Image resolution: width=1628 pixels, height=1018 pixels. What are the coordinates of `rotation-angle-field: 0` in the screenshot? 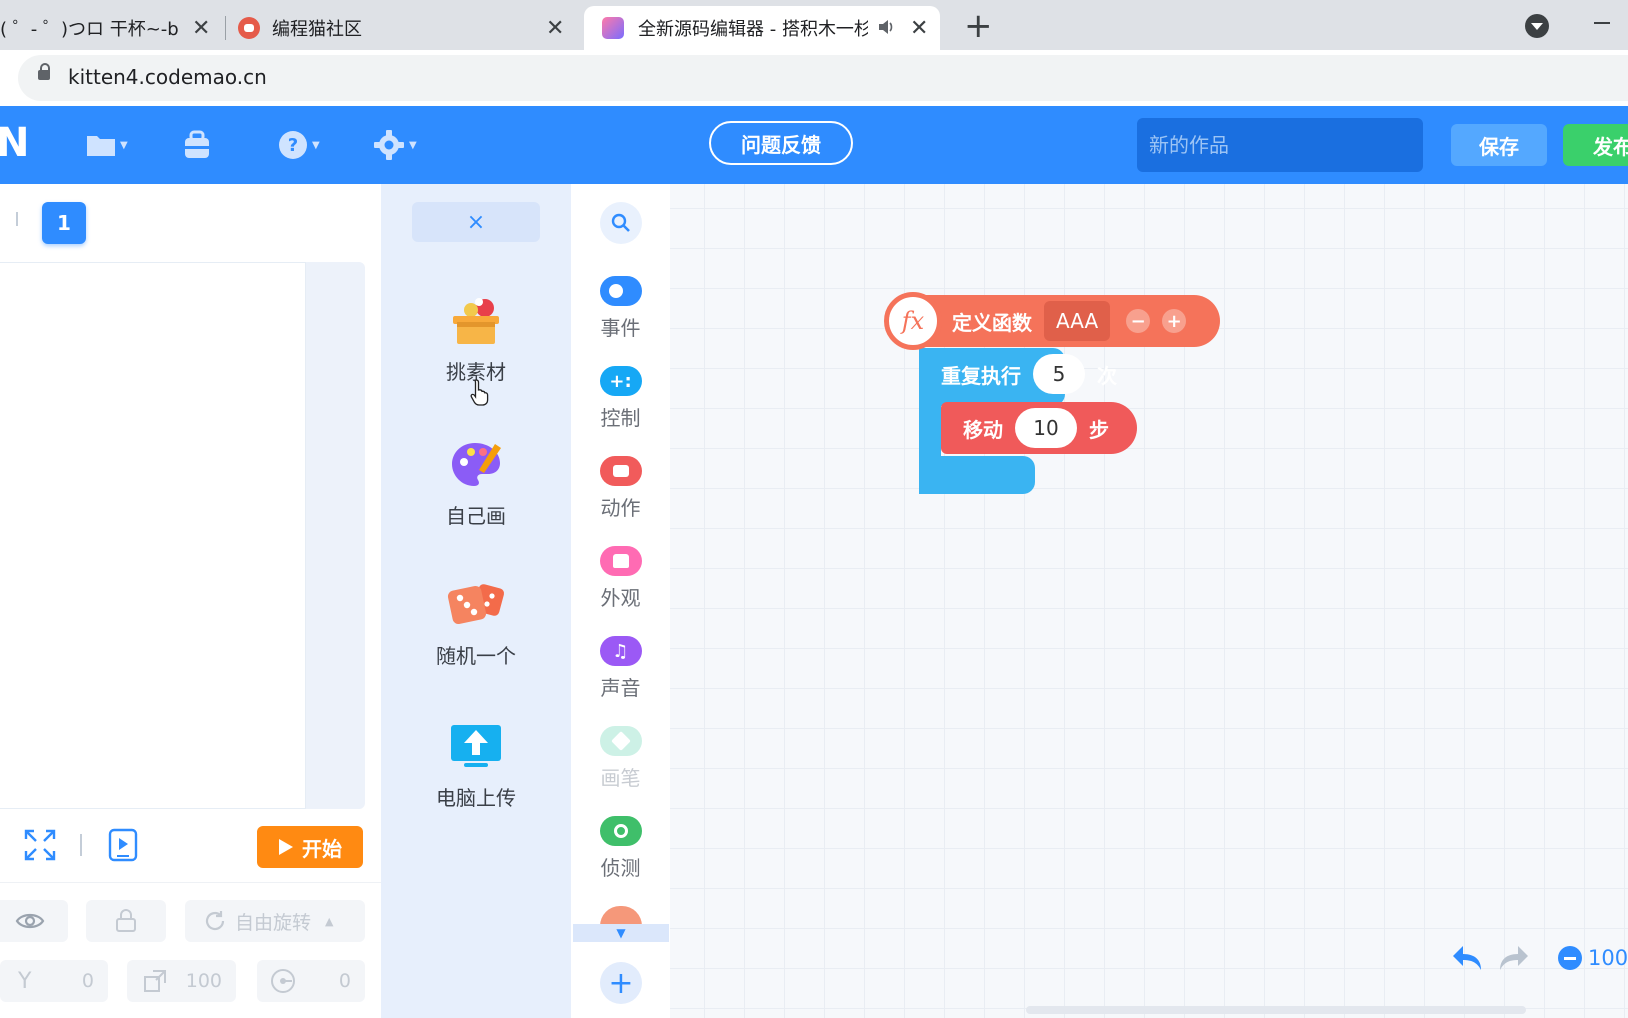 It's located at (311, 981).